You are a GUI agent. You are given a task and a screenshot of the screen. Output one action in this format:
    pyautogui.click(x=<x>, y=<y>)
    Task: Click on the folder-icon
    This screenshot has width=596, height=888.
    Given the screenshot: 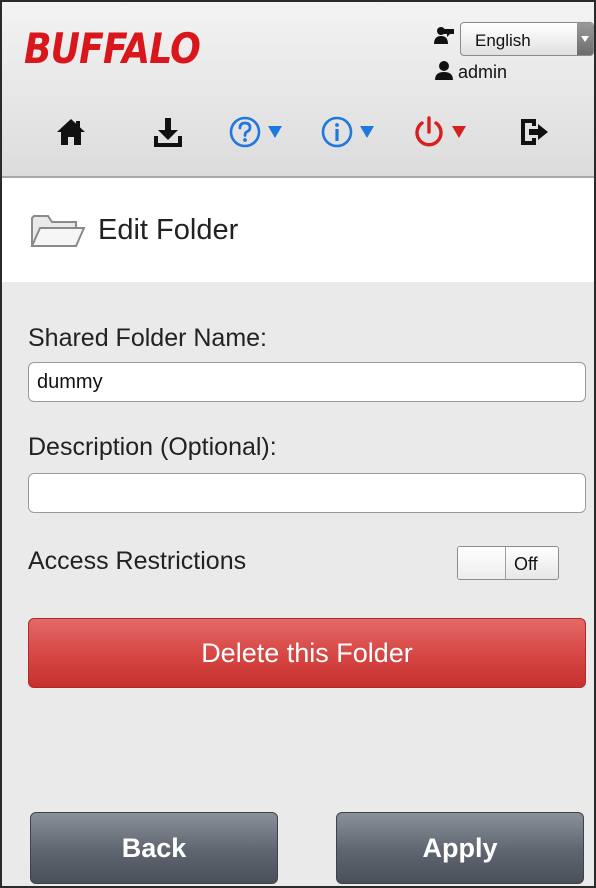 What is the action you would take?
    pyautogui.click(x=58, y=231)
    